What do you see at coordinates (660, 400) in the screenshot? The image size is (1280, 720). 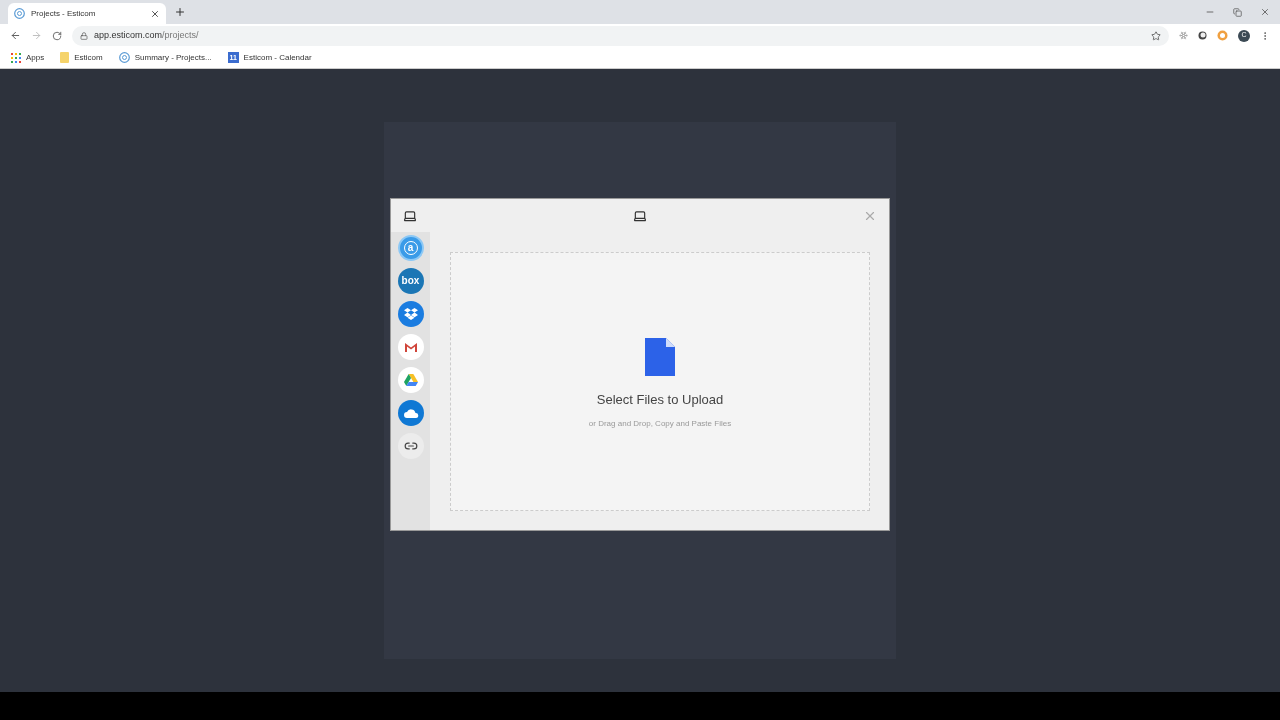 I see `drop-title: Select Files to Upload` at bounding box center [660, 400].